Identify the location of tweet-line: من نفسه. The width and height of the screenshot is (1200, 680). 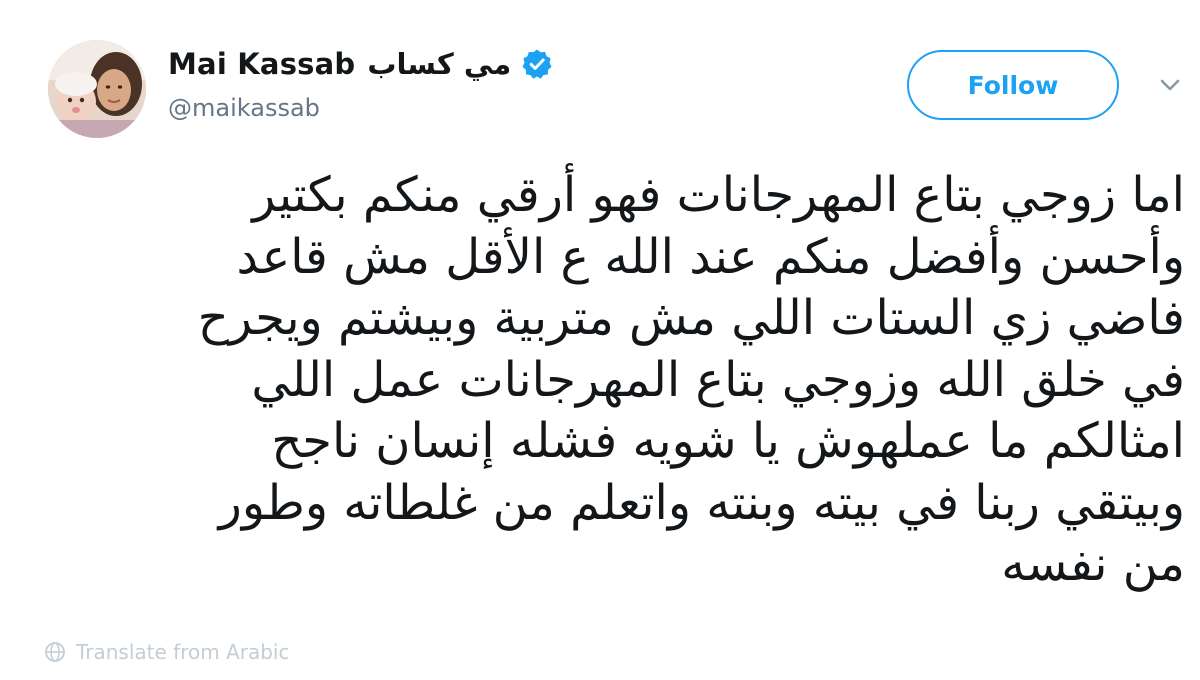
(1093, 564).